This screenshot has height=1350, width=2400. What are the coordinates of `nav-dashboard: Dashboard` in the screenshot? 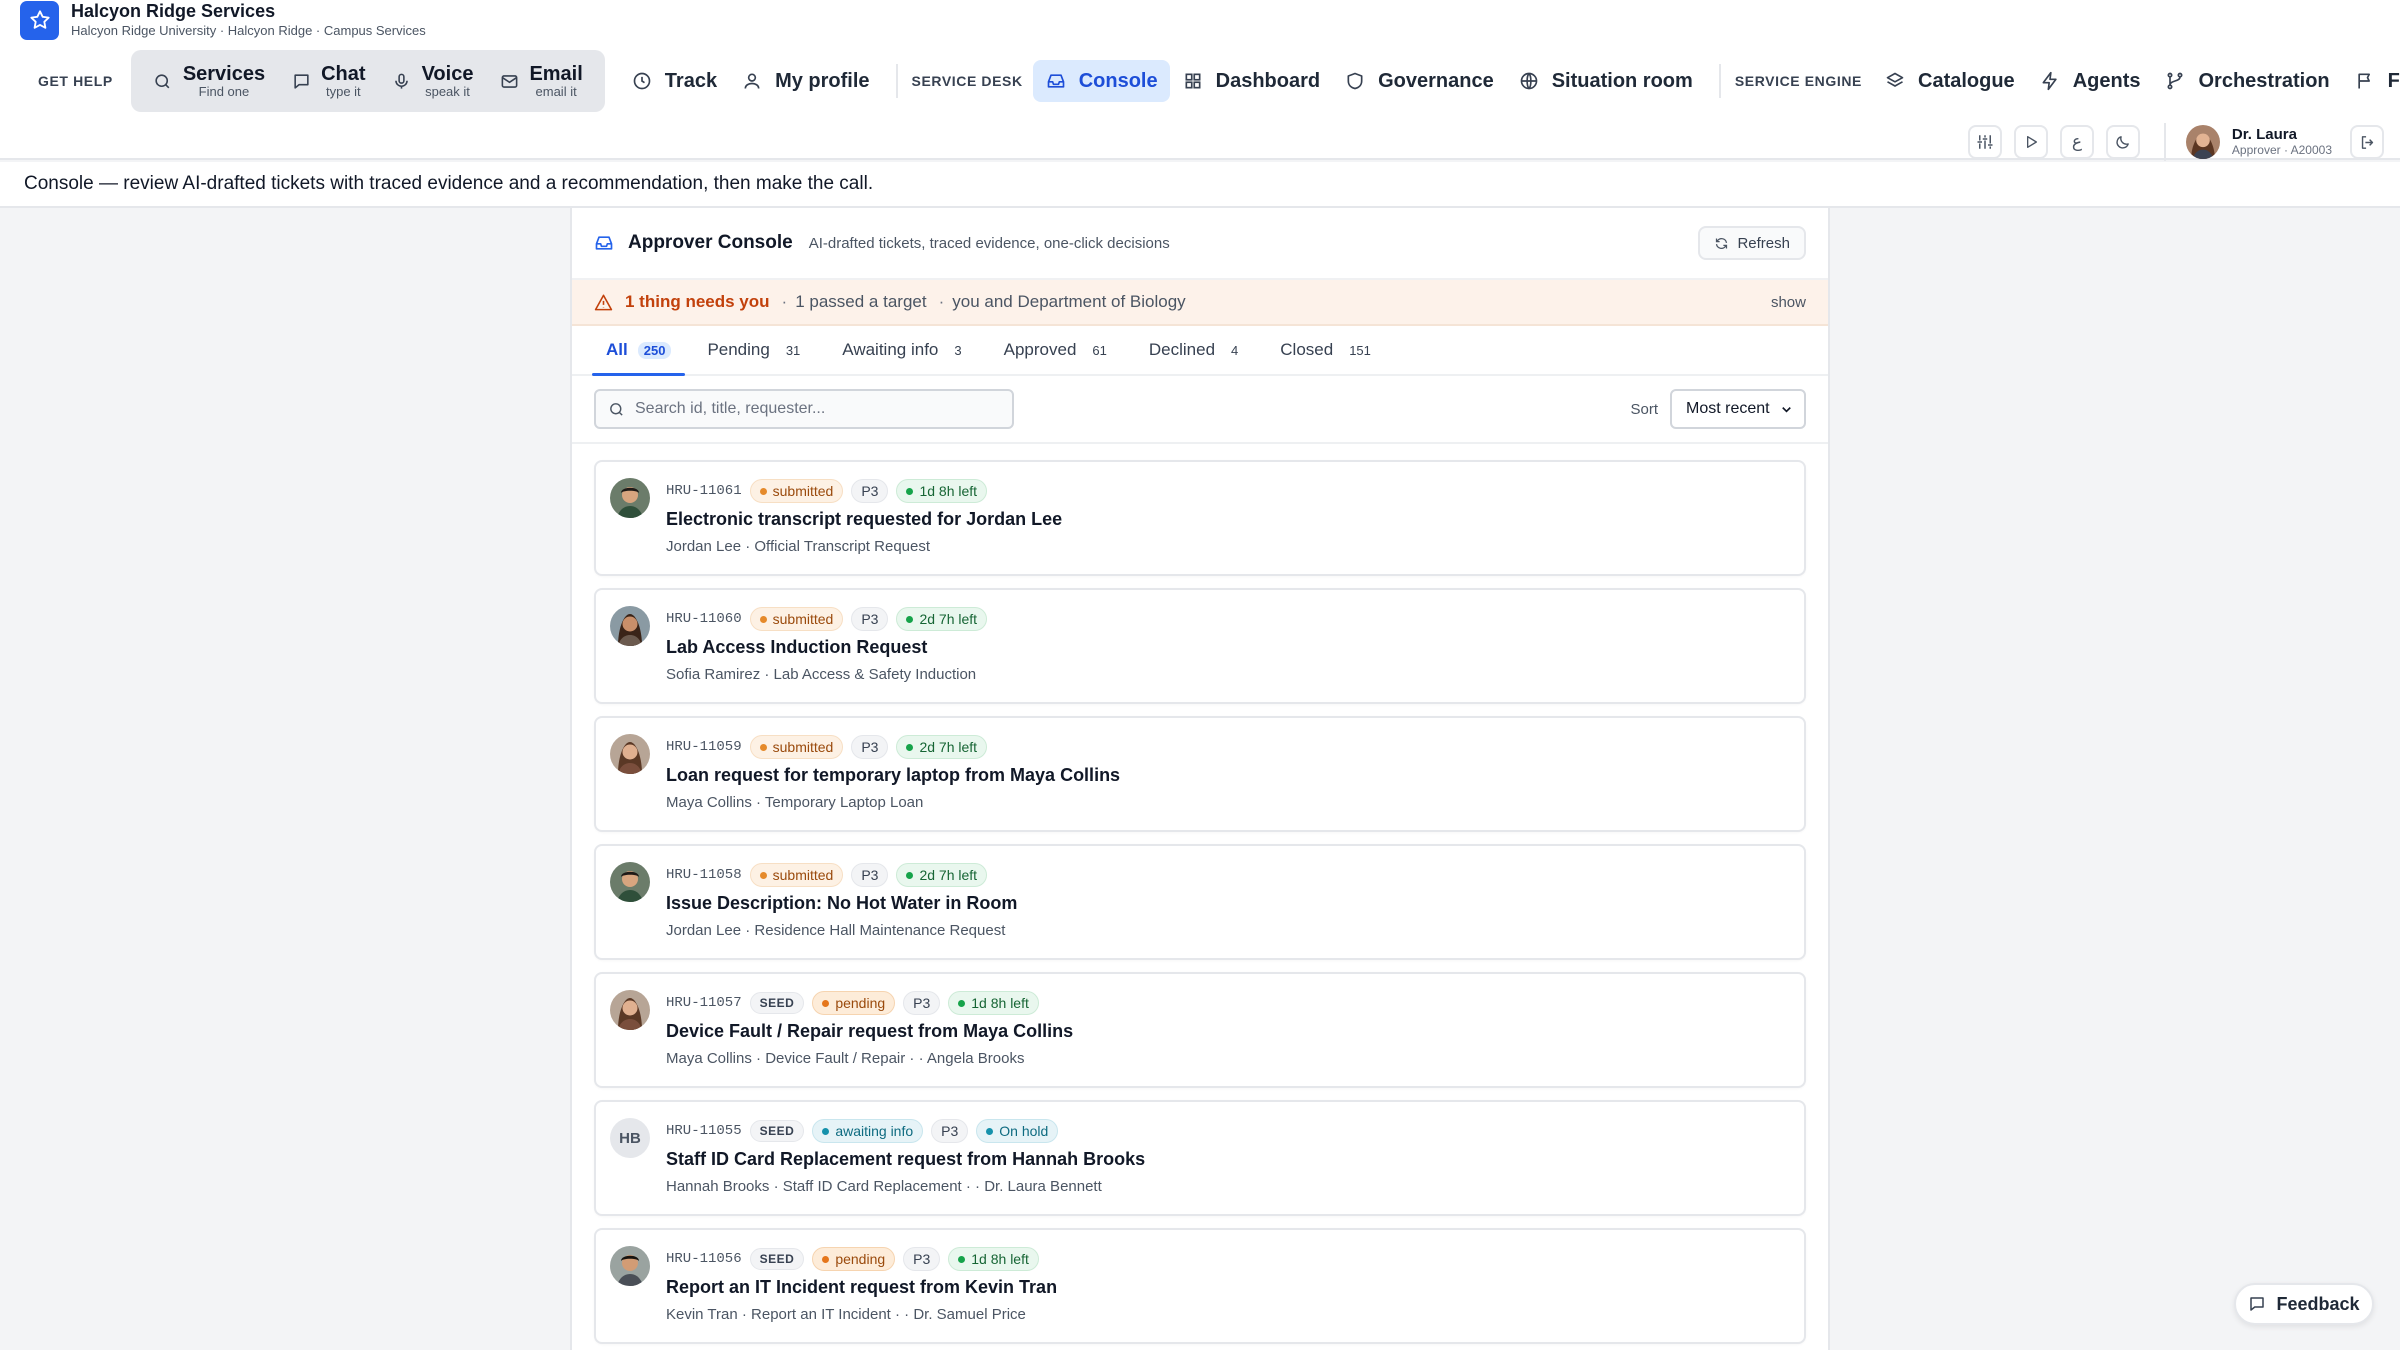 It's located at (1251, 81).